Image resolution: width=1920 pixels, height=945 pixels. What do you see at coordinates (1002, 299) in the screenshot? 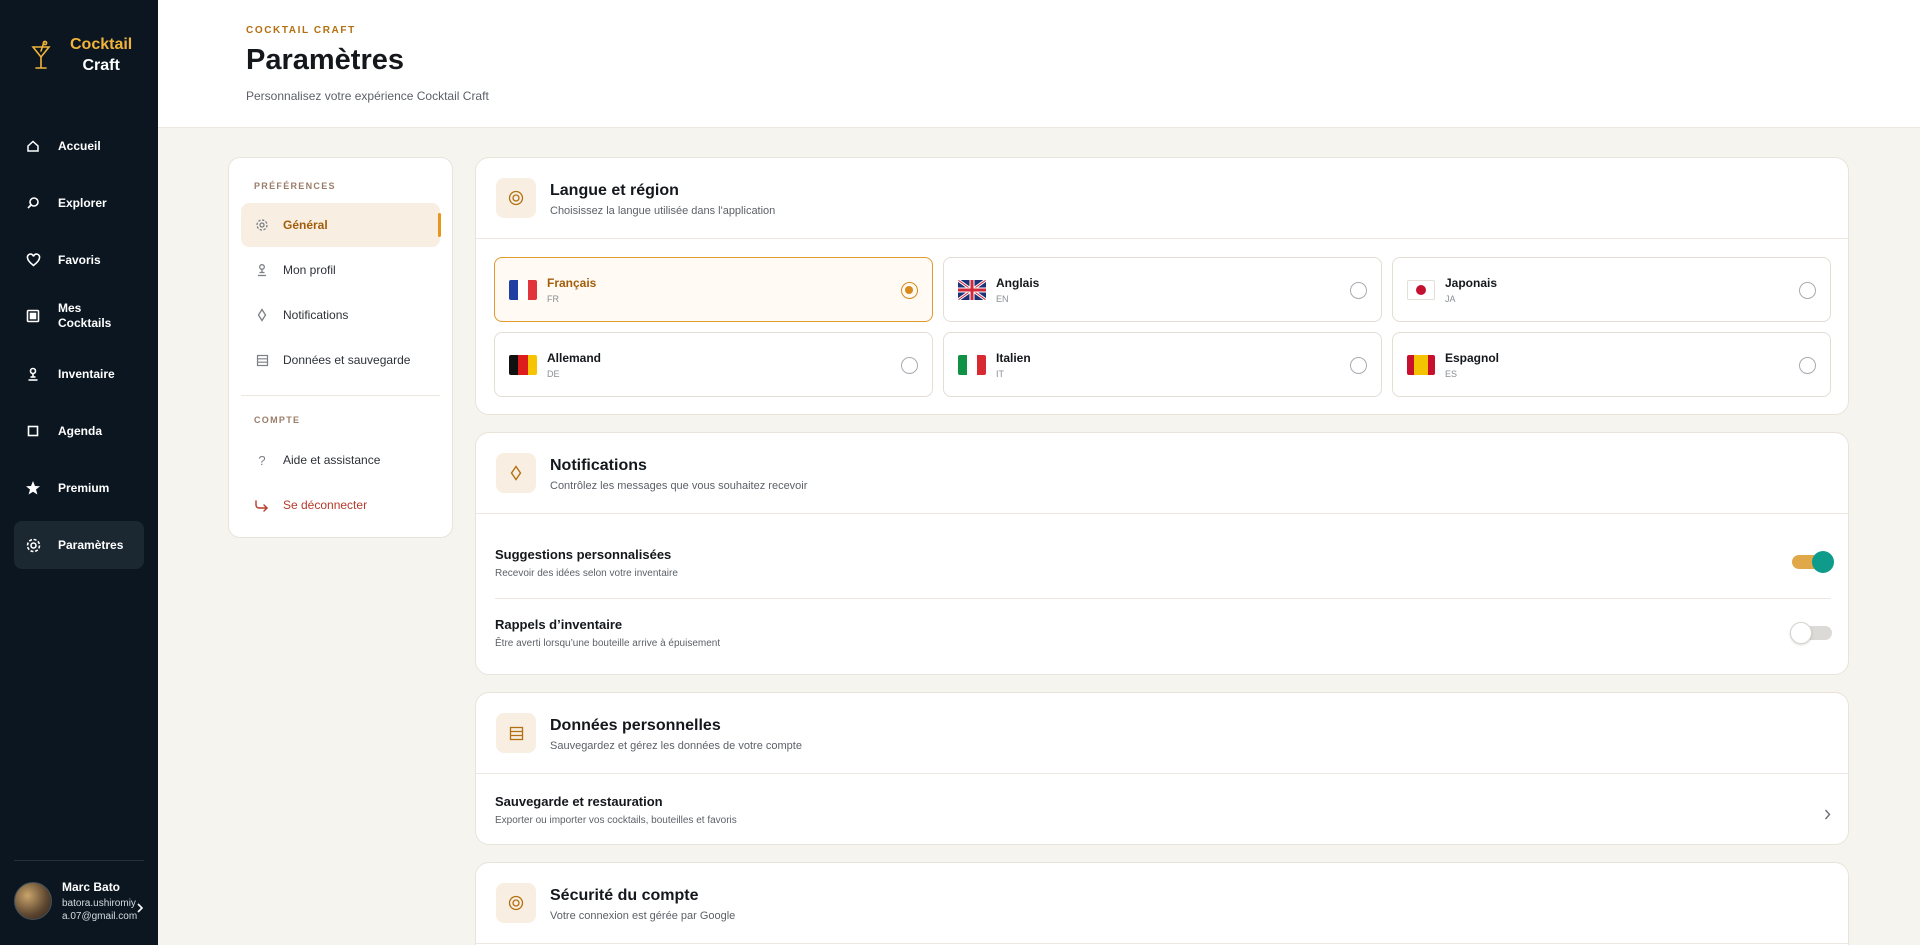
I see `language-code: EN` at bounding box center [1002, 299].